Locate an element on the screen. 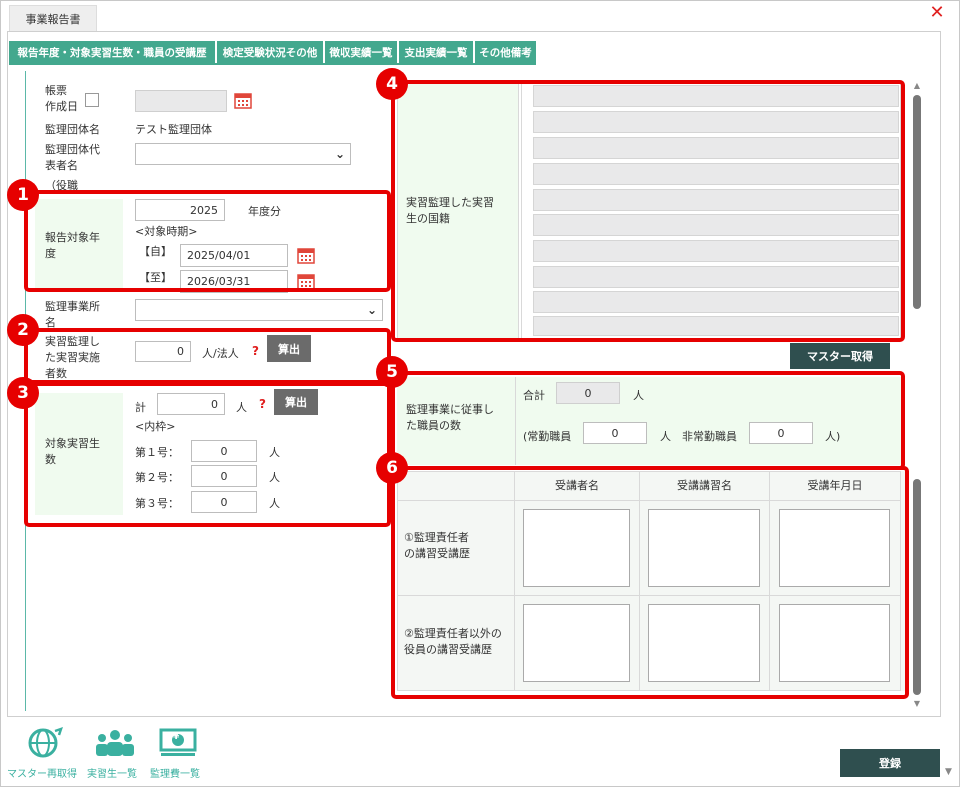 Image resolution: width=960 pixels, height=787 pixels. dantai-label: 監理団体名 is located at coordinates (72, 129).